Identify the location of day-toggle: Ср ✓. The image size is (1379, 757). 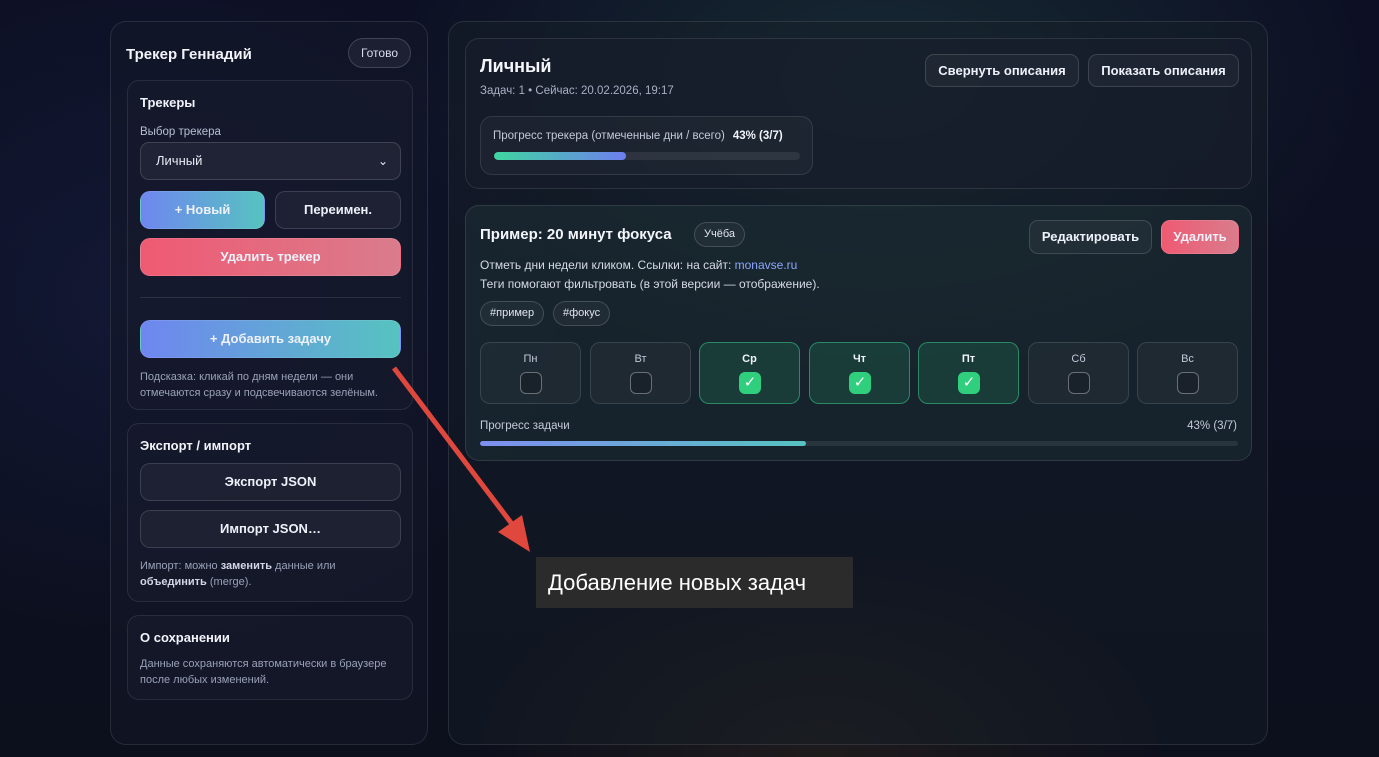
(749, 373).